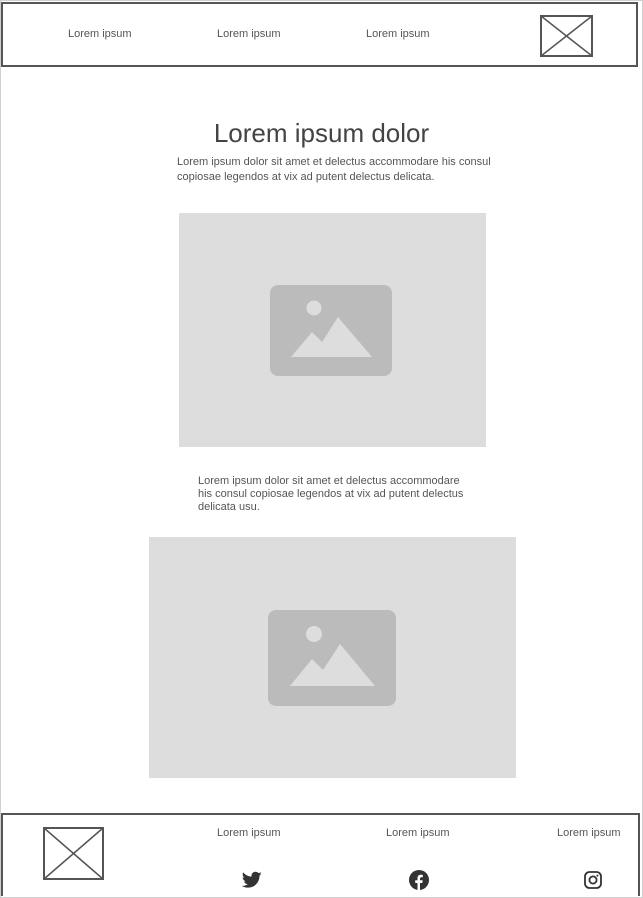  Describe the element at coordinates (249, 34) in the screenshot. I see `nav-link-2: Lorem ipsum` at that location.